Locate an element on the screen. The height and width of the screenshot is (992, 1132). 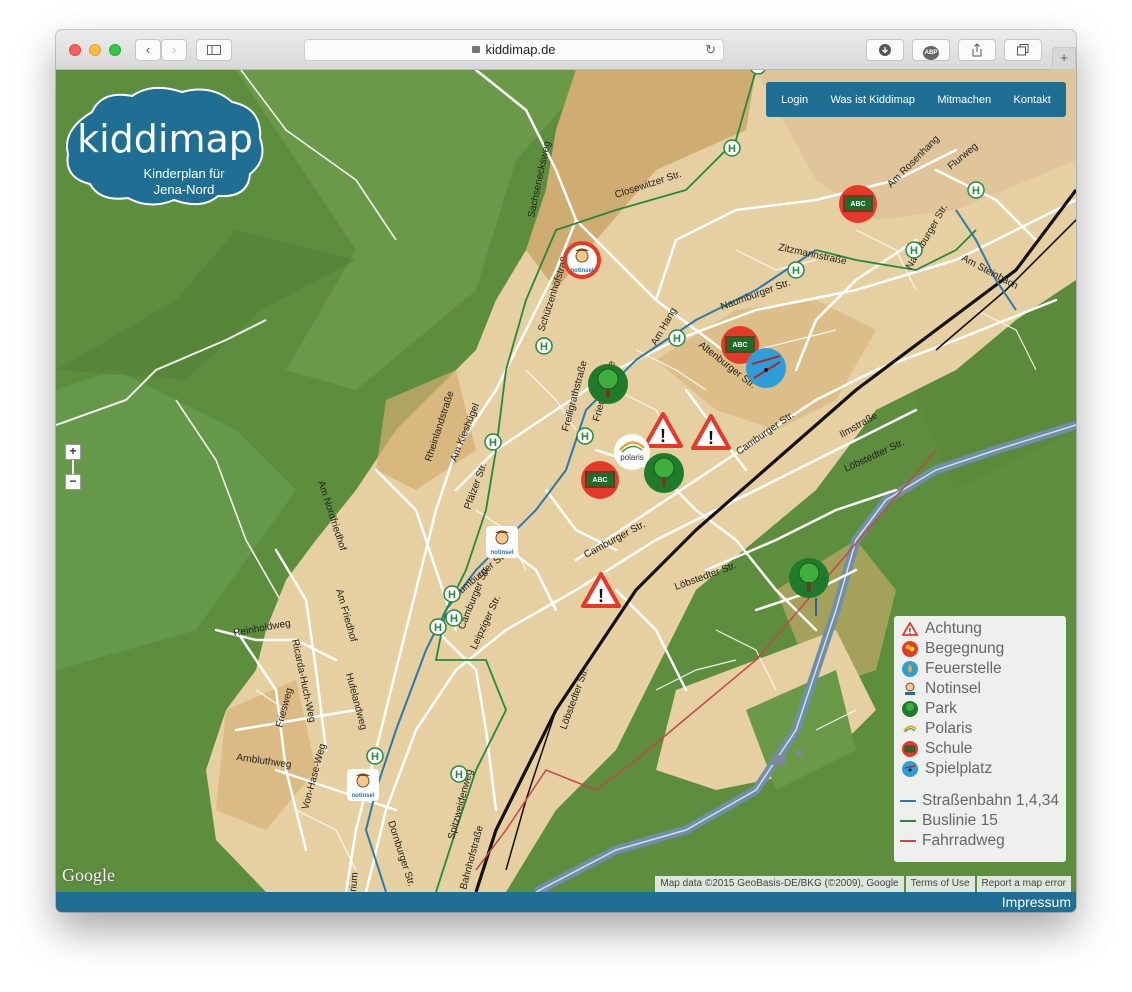
download-button is located at coordinates (885, 50).